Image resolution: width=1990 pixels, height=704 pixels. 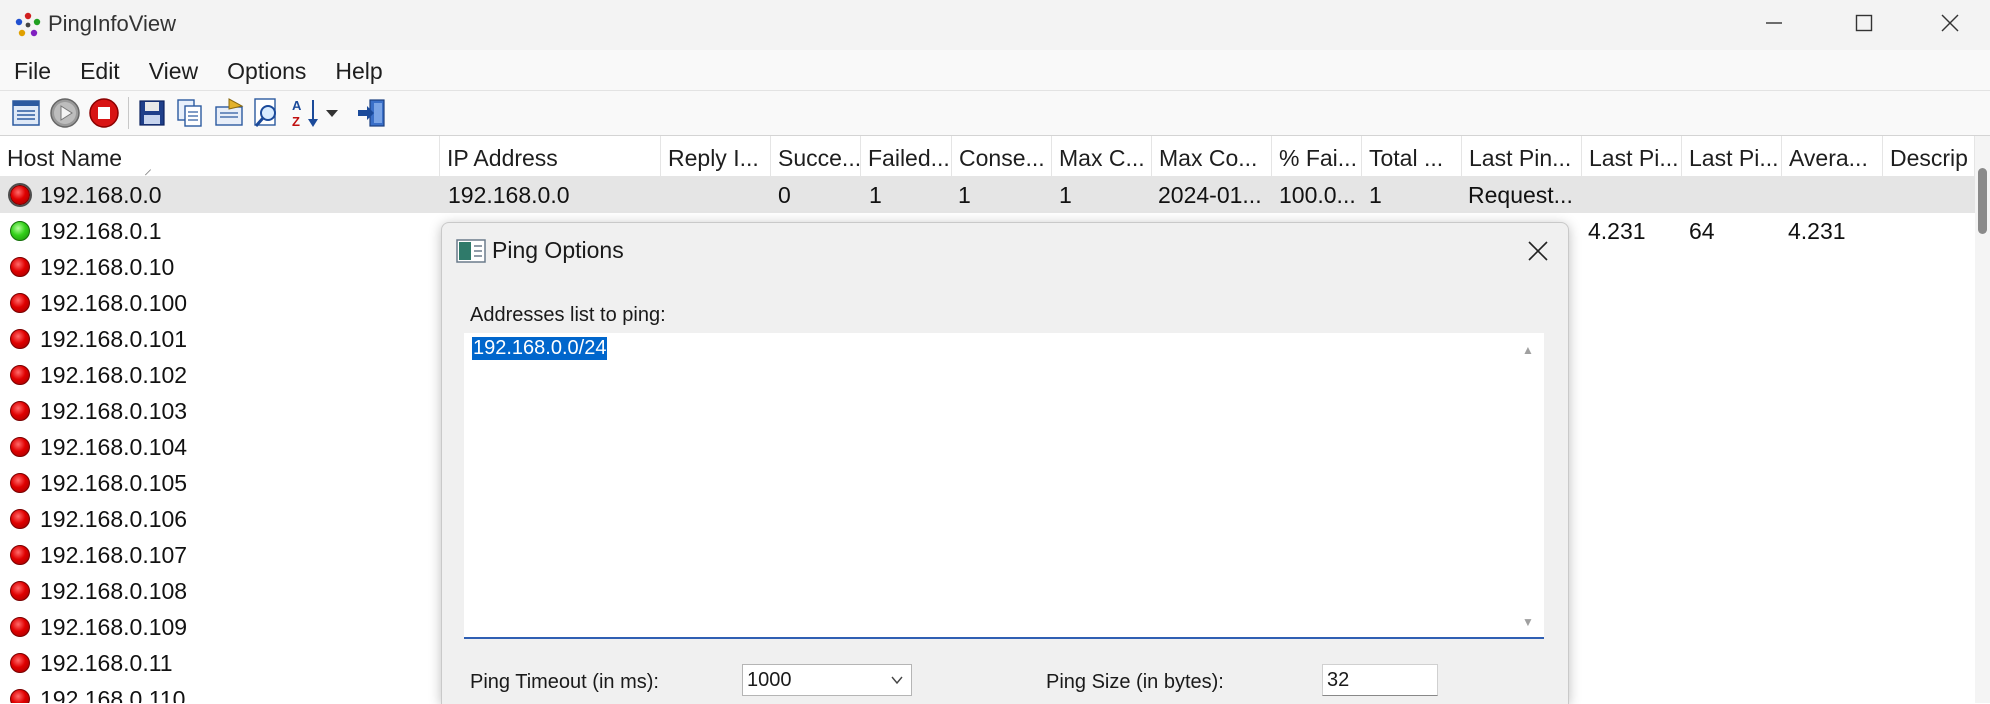 I want to click on ping-timeout-label: Ping Timeout (in ms):, so click(x=564, y=682).